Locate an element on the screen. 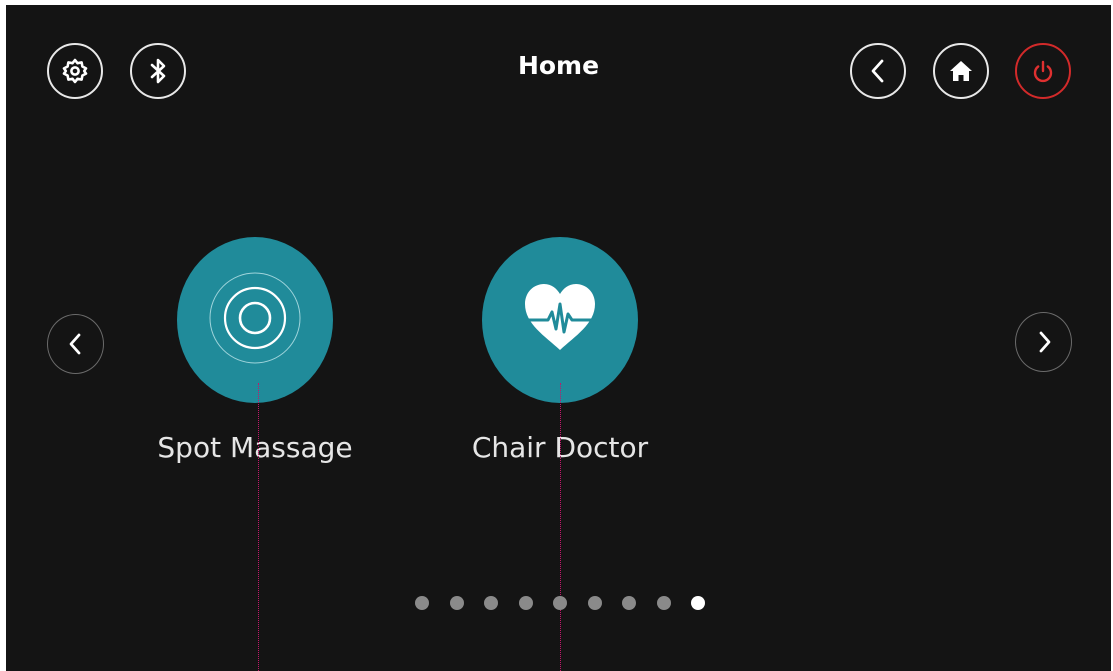 This screenshot has height=671, width=1113. chair-doctor-tile is located at coordinates (560, 320).